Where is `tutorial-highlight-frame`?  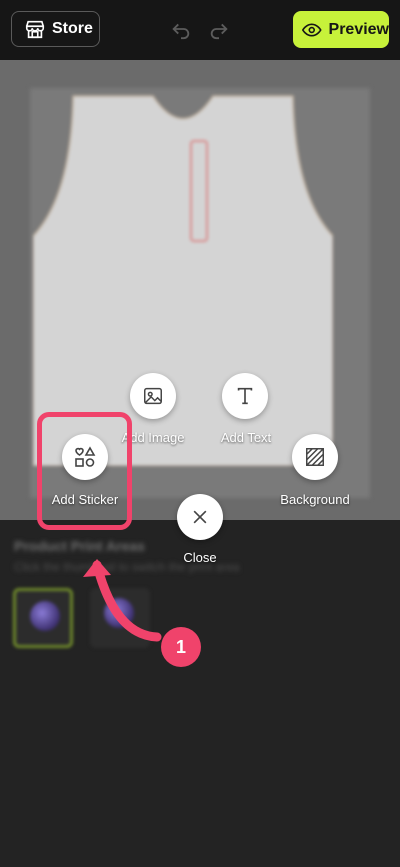
tutorial-highlight-frame is located at coordinates (84, 471).